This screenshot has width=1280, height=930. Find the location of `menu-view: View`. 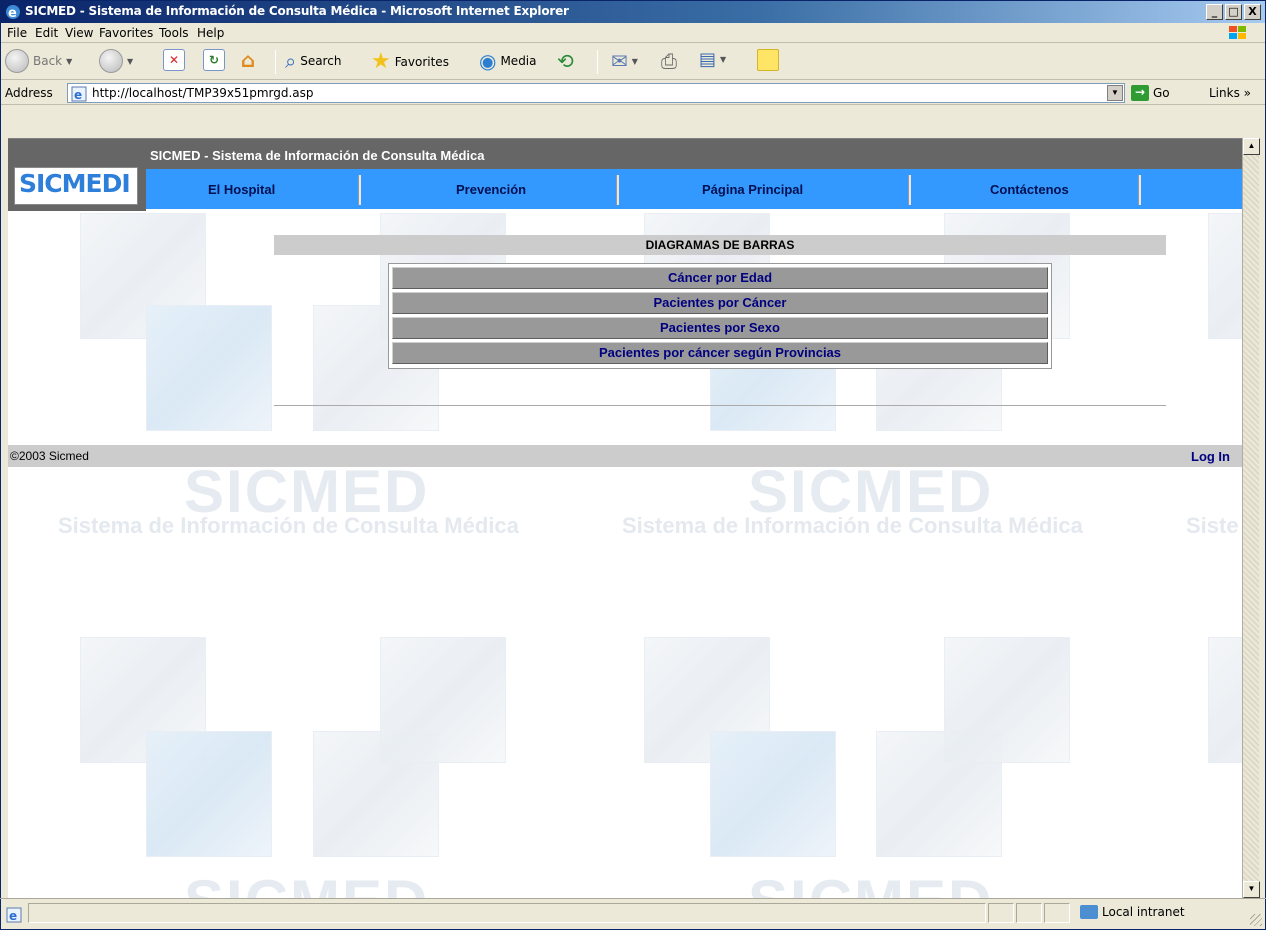

menu-view: View is located at coordinates (79, 33).